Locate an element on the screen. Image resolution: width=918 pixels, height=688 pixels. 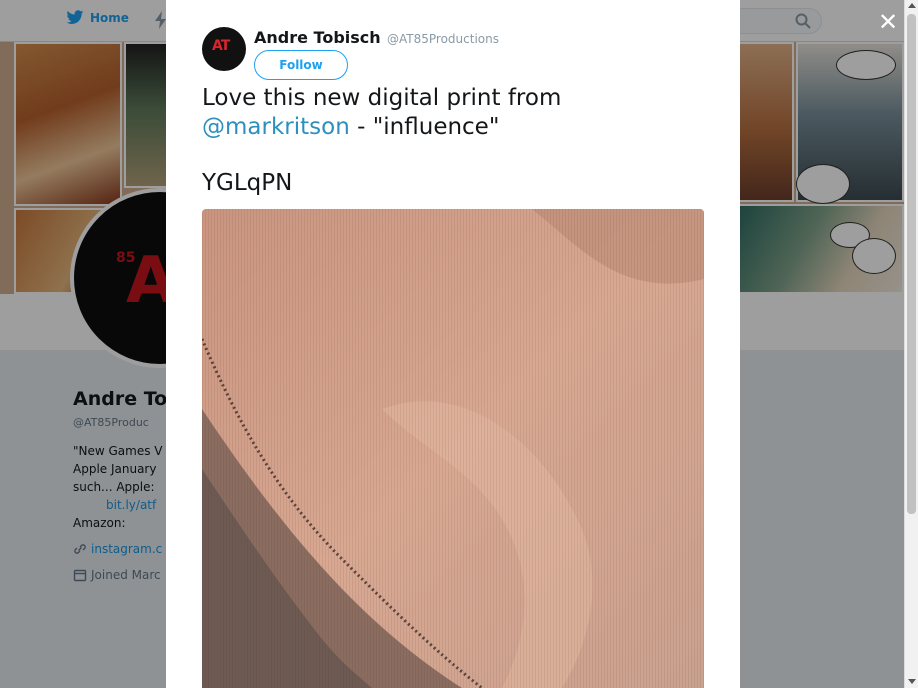
tweet-author-avatar: AT is located at coordinates (224, 49).